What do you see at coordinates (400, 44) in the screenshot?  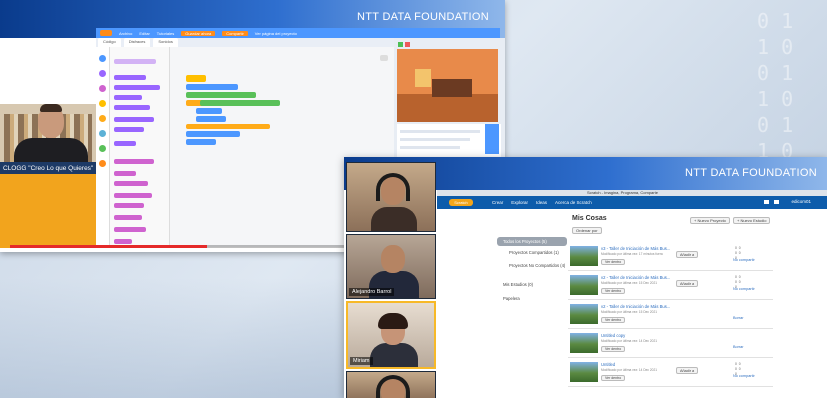 I see `green-flag-icon` at bounding box center [400, 44].